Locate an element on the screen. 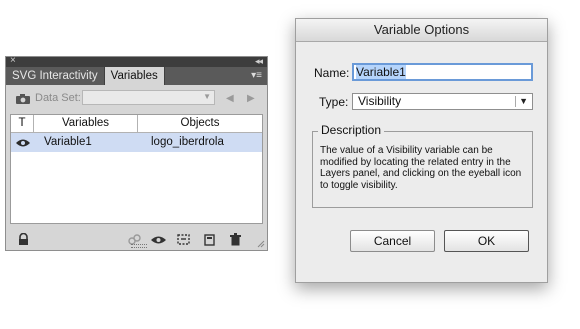 This screenshot has width=580, height=329. delete-icon is located at coordinates (235, 239).